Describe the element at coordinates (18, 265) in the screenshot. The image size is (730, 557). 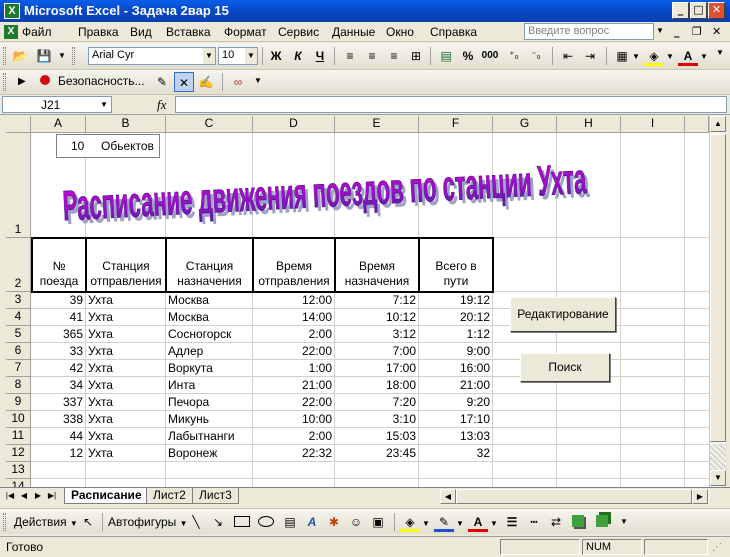
I see `row-header-2: 2` at that location.